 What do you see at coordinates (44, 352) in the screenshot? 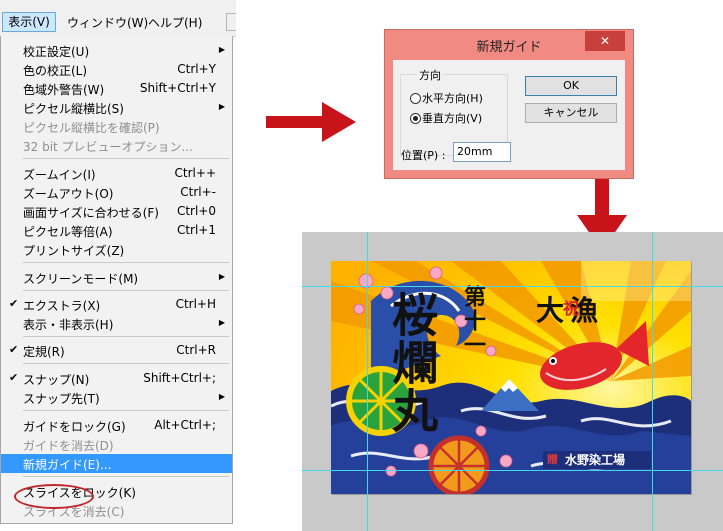
I see `menu-item-label: 定規(R)` at bounding box center [44, 352].